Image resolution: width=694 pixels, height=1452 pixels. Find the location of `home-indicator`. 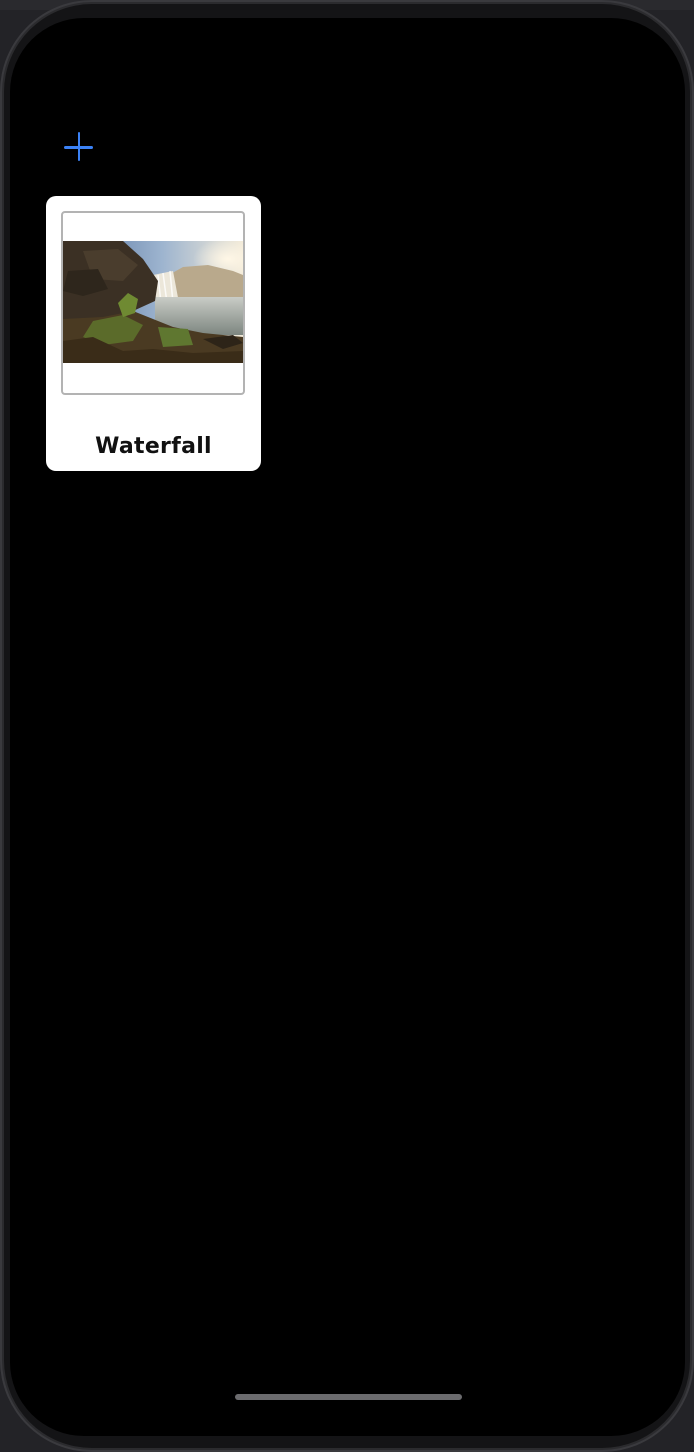

home-indicator is located at coordinates (348, 1397).